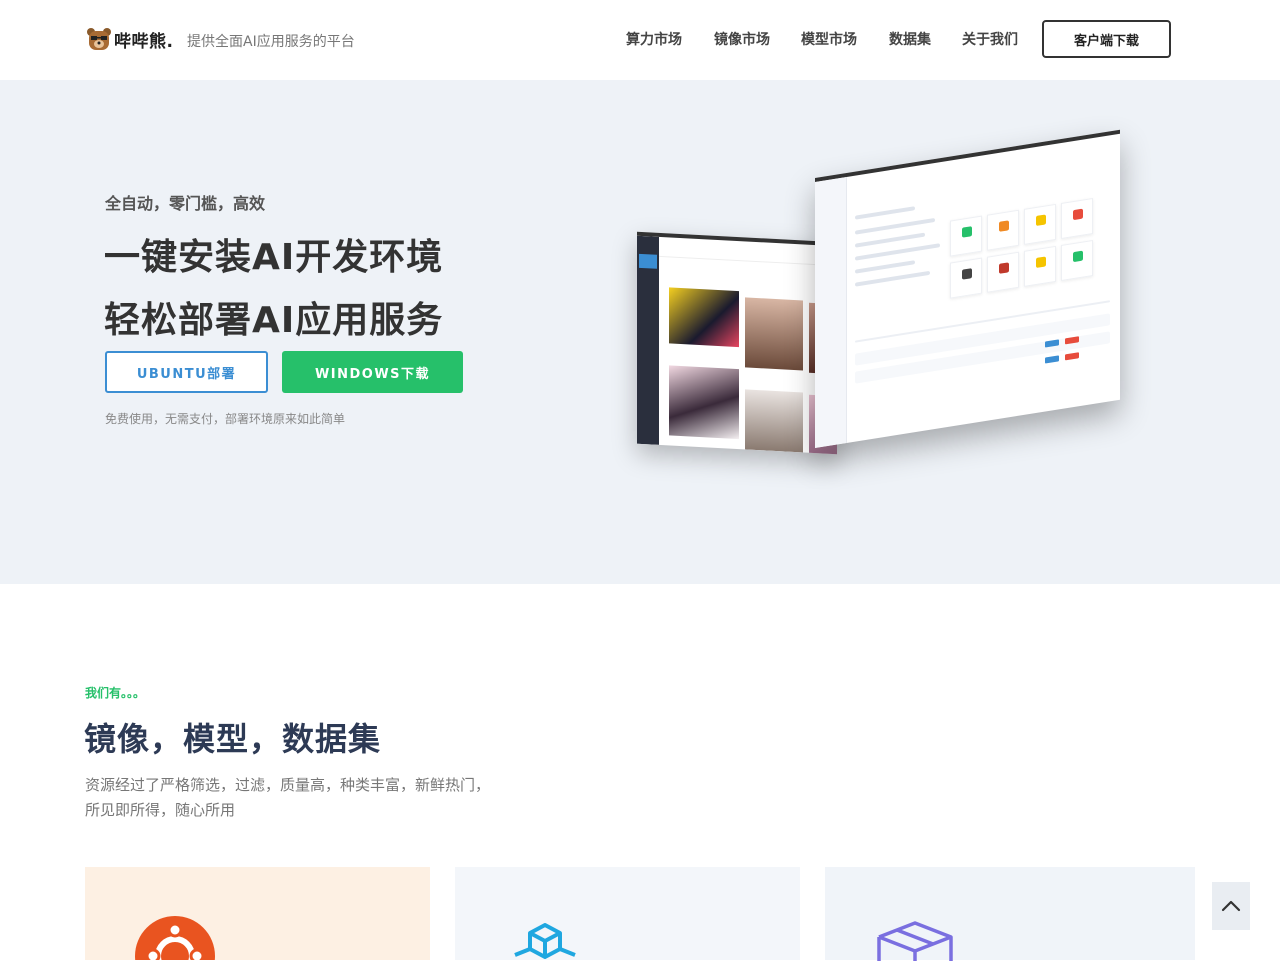 This screenshot has height=963, width=1280. Describe the element at coordinates (1010, 914) in the screenshot. I see `resource-card-datasets` at that location.